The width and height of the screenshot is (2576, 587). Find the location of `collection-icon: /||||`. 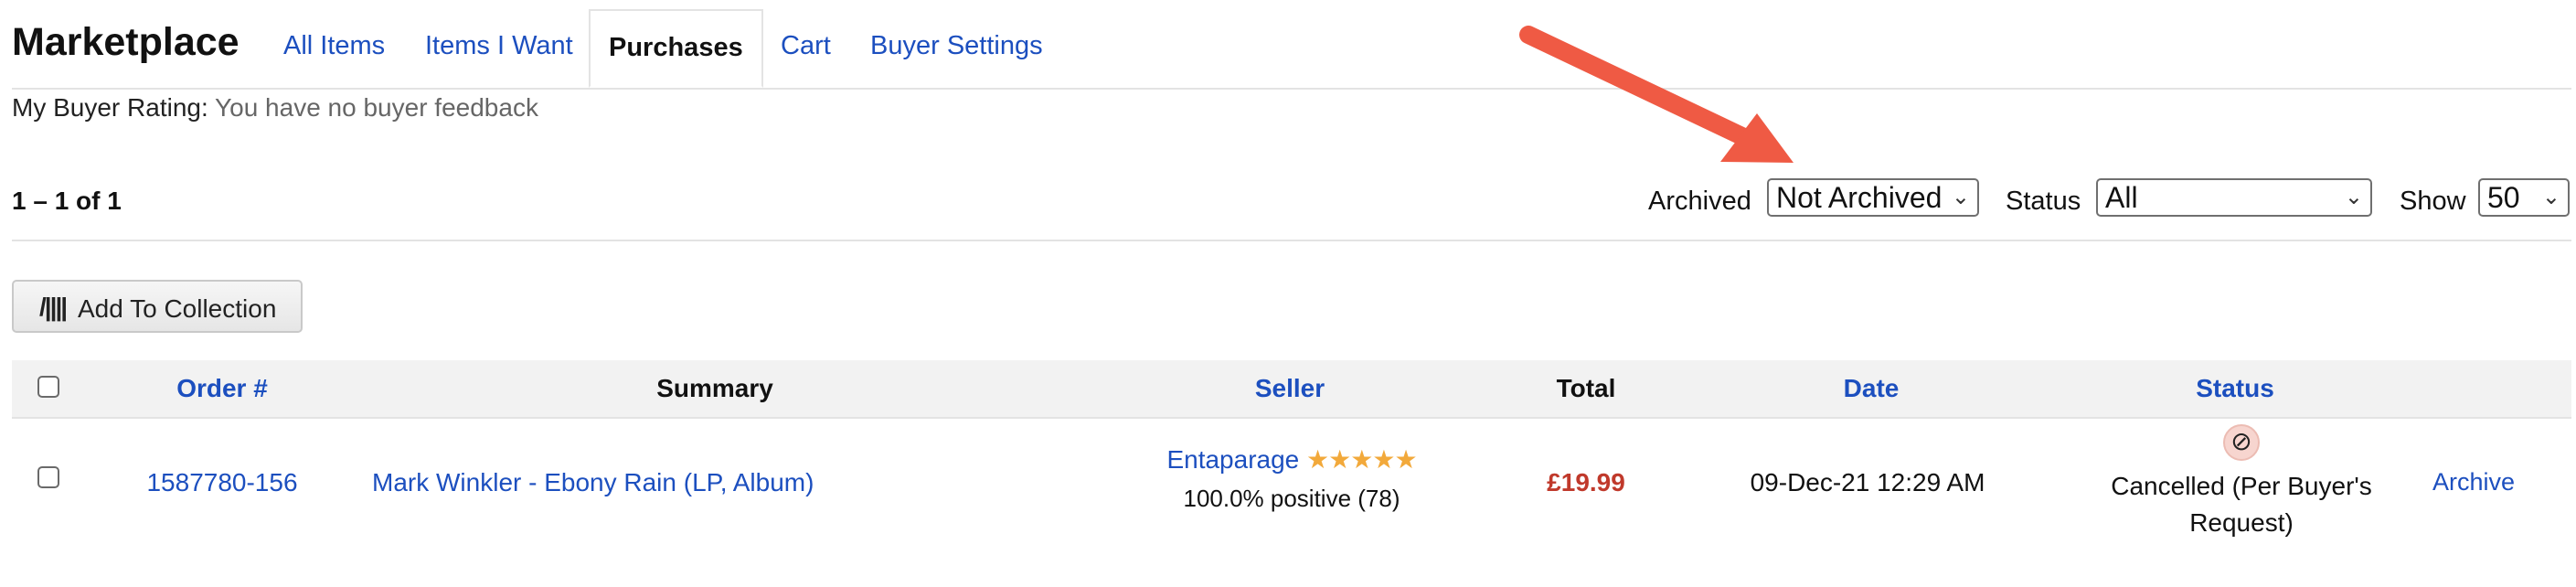

collection-icon: /|||| is located at coordinates (54, 307).